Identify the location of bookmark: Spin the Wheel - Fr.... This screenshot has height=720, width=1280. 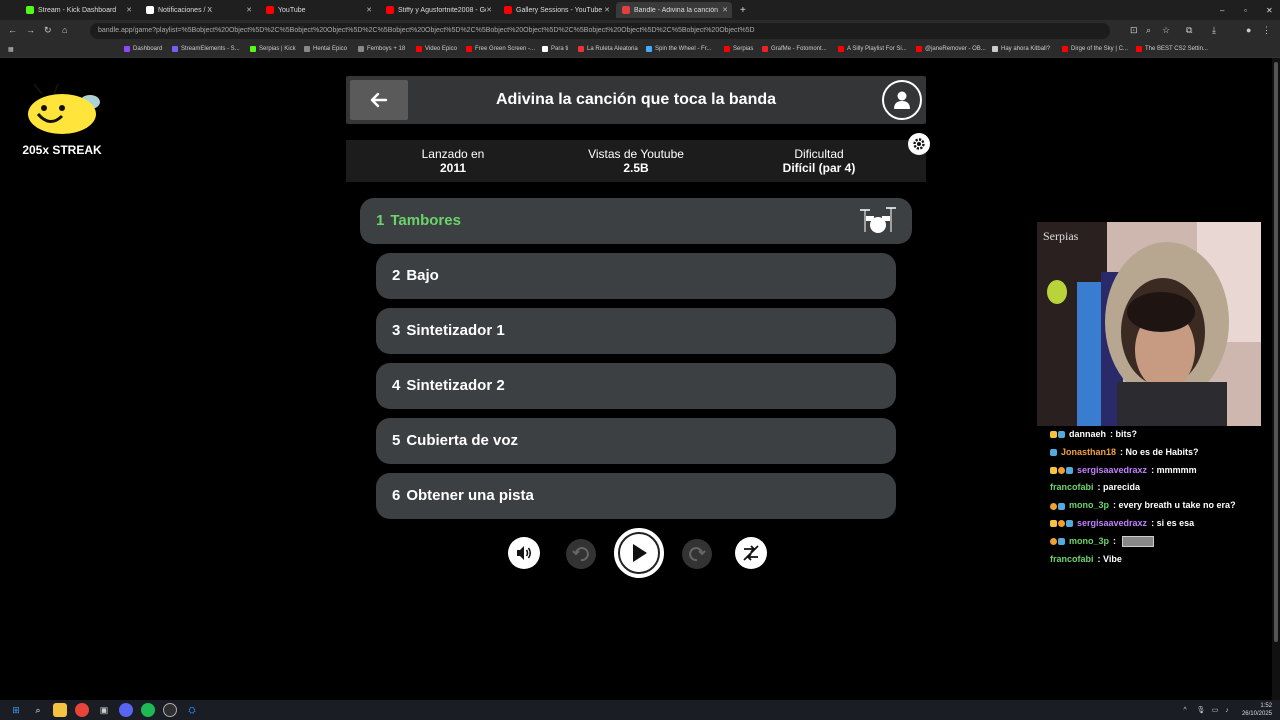
(678, 49).